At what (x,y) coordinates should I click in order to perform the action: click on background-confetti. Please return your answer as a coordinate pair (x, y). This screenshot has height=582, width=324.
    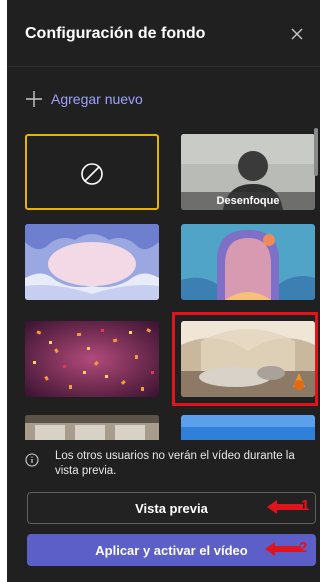
    Looking at the image, I should click on (92, 359).